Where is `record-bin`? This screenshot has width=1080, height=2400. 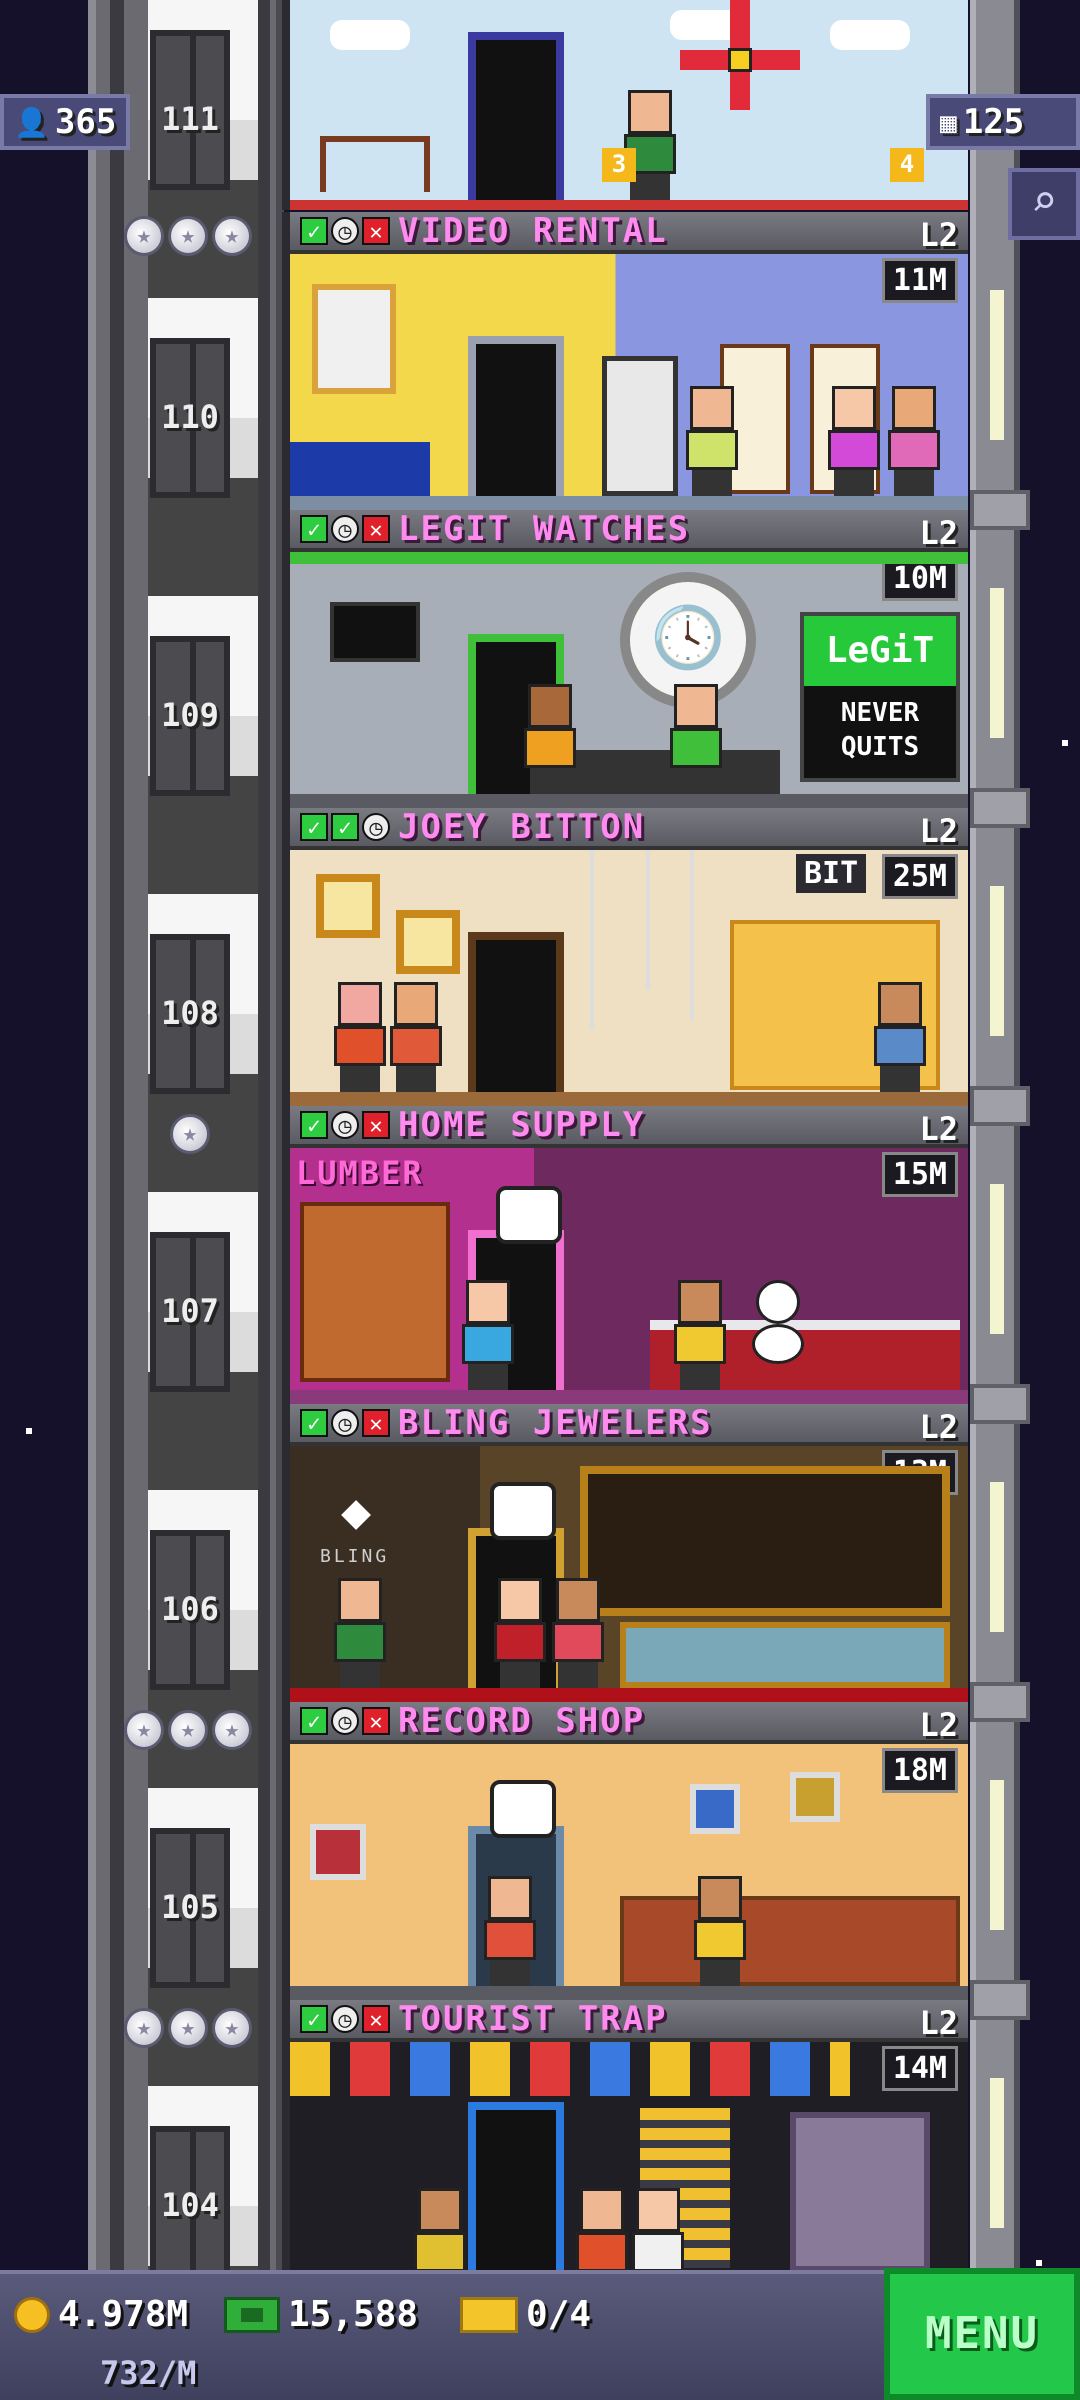
record-bin is located at coordinates (790, 1941).